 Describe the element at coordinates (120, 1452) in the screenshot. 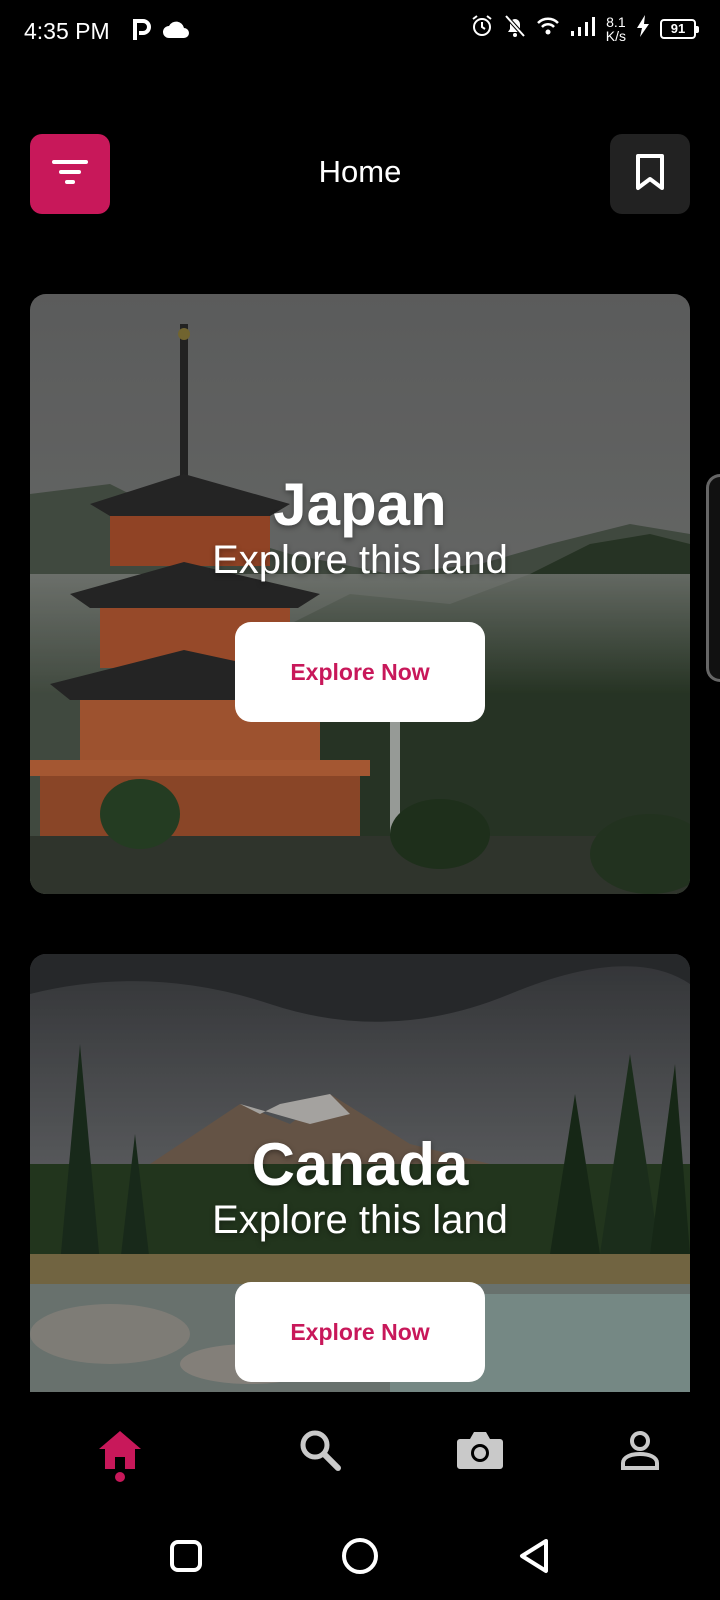

I see `home-icon` at that location.